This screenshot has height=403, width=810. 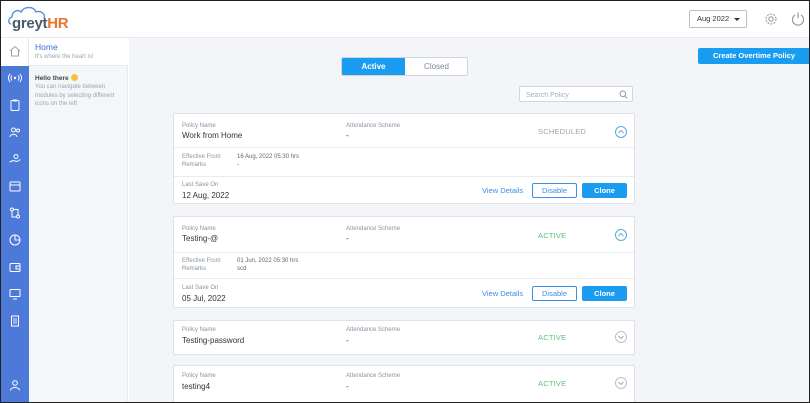 I want to click on smiley-icon, so click(x=74, y=77).